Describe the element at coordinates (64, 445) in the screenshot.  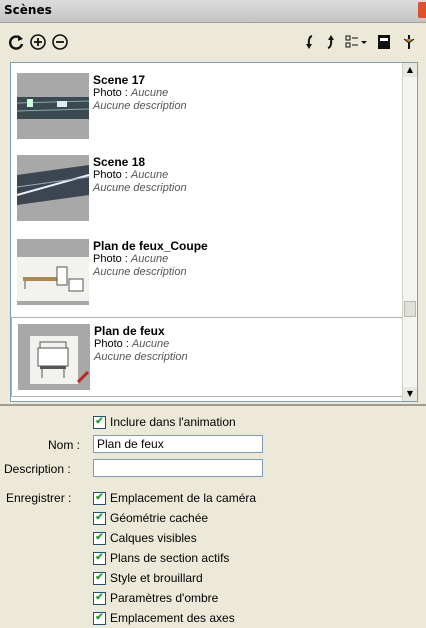
I see `name-label: Nom :` at that location.